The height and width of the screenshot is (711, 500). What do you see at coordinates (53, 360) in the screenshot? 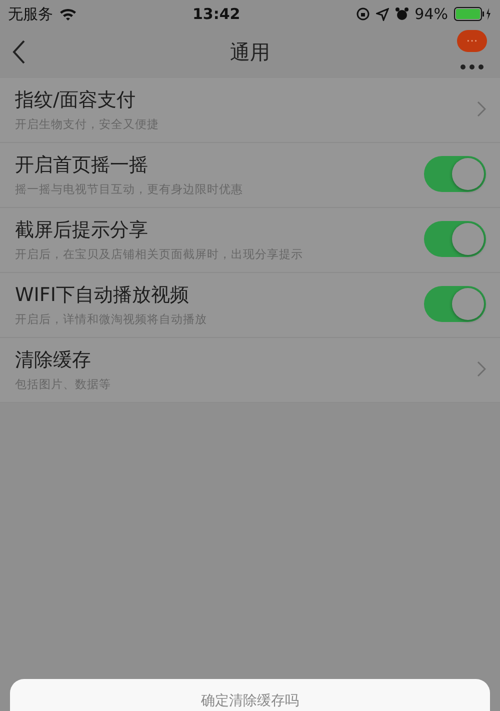
I see `setting-title: 清除缓存` at bounding box center [53, 360].